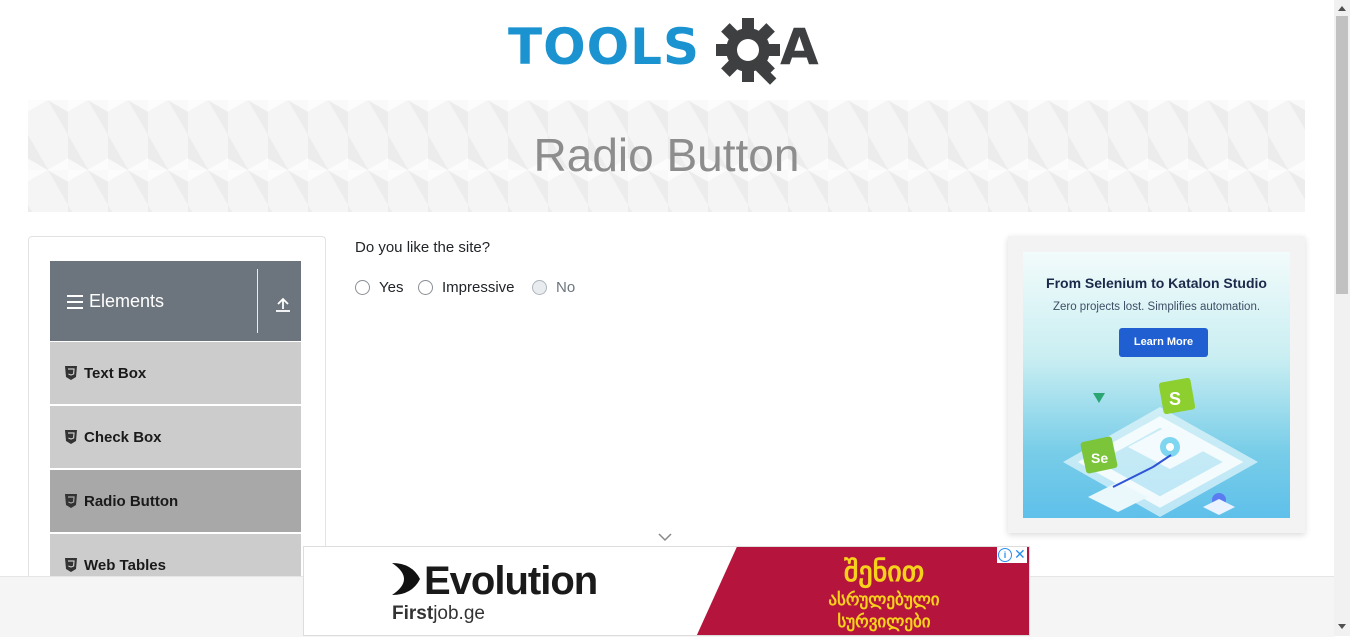 This screenshot has height=637, width=1350. I want to click on scrollbar-thumb, so click(1342, 155).